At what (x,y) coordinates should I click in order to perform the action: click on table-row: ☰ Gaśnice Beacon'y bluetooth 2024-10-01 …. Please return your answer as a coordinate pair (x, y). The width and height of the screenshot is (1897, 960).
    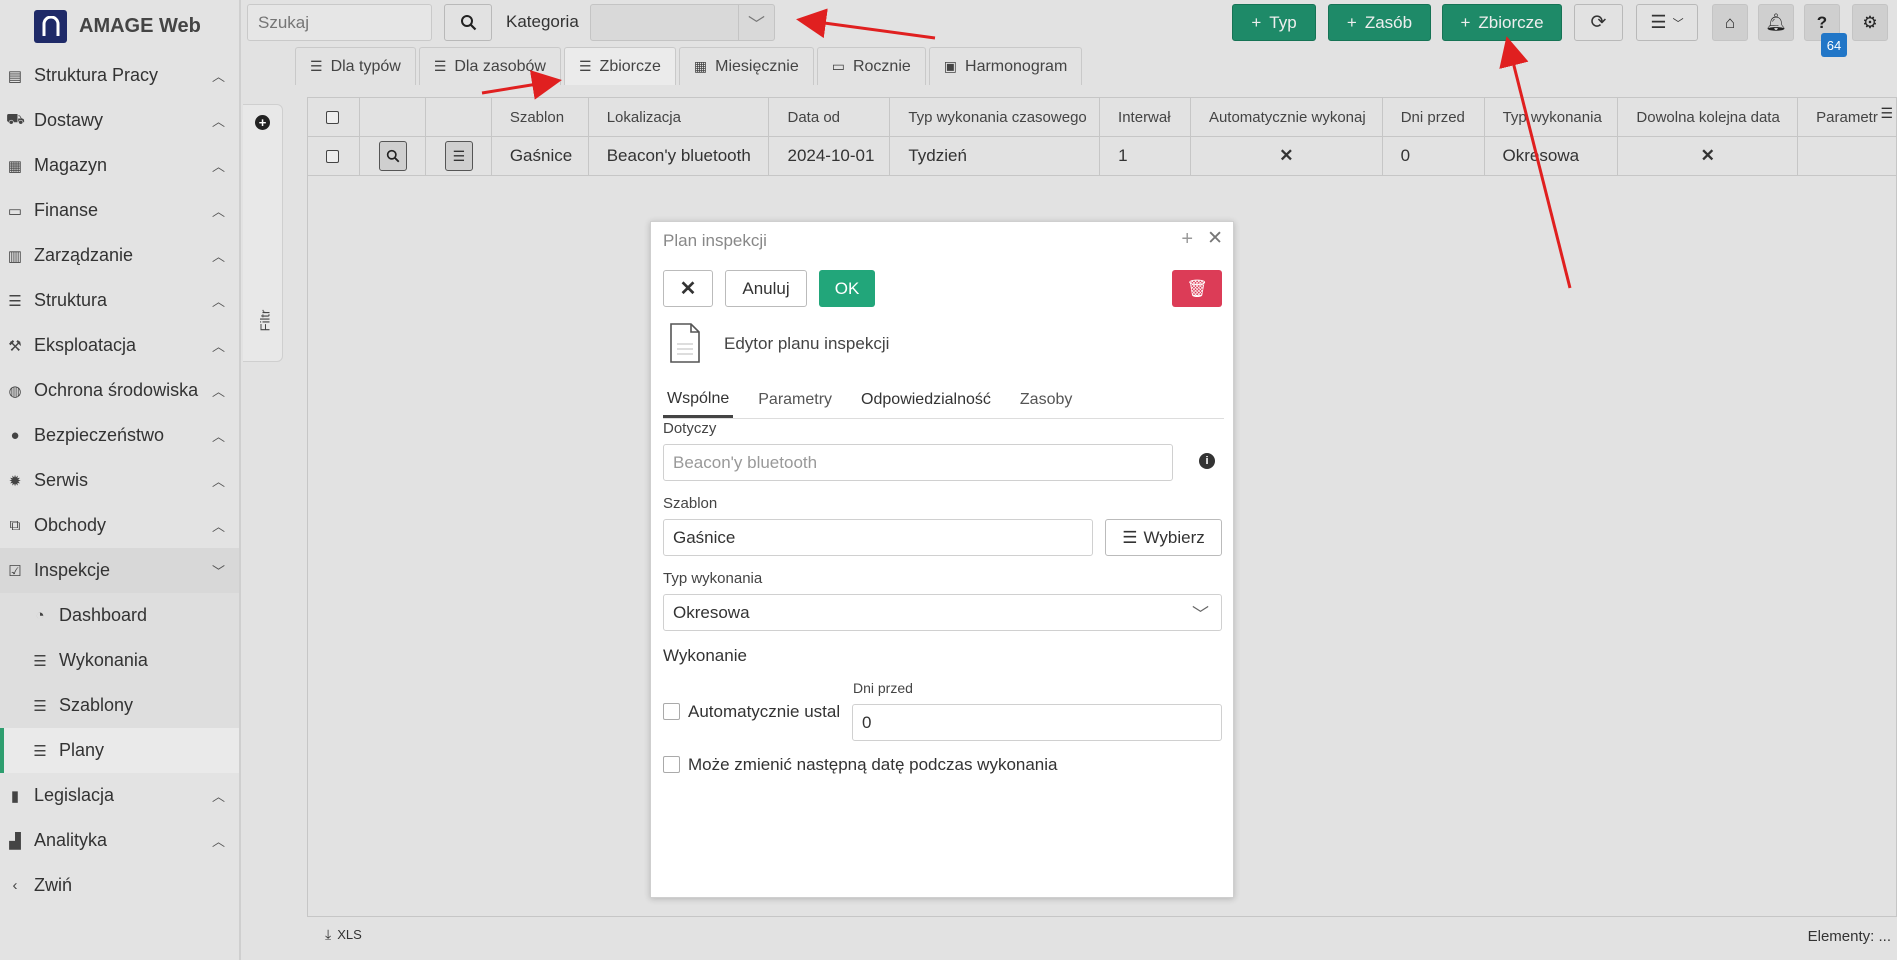
    Looking at the image, I should click on (1102, 156).